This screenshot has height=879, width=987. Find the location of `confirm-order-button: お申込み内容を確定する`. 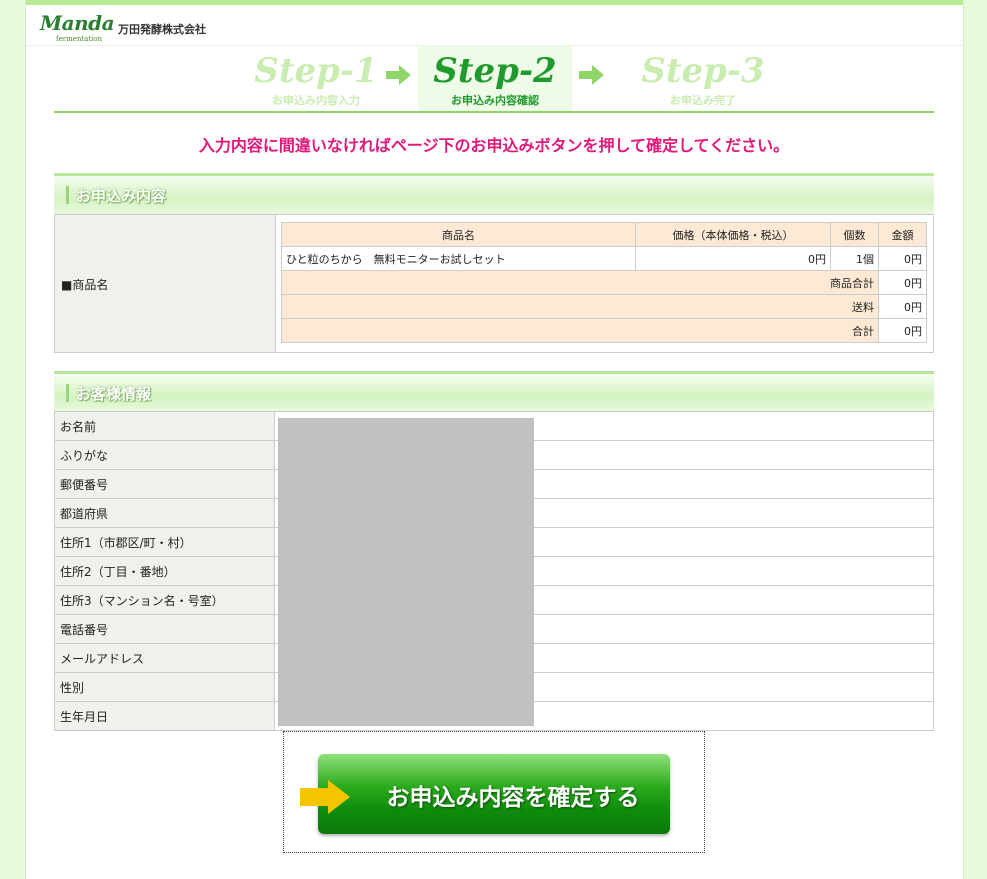

confirm-order-button: お申込み内容を確定する is located at coordinates (485, 794).